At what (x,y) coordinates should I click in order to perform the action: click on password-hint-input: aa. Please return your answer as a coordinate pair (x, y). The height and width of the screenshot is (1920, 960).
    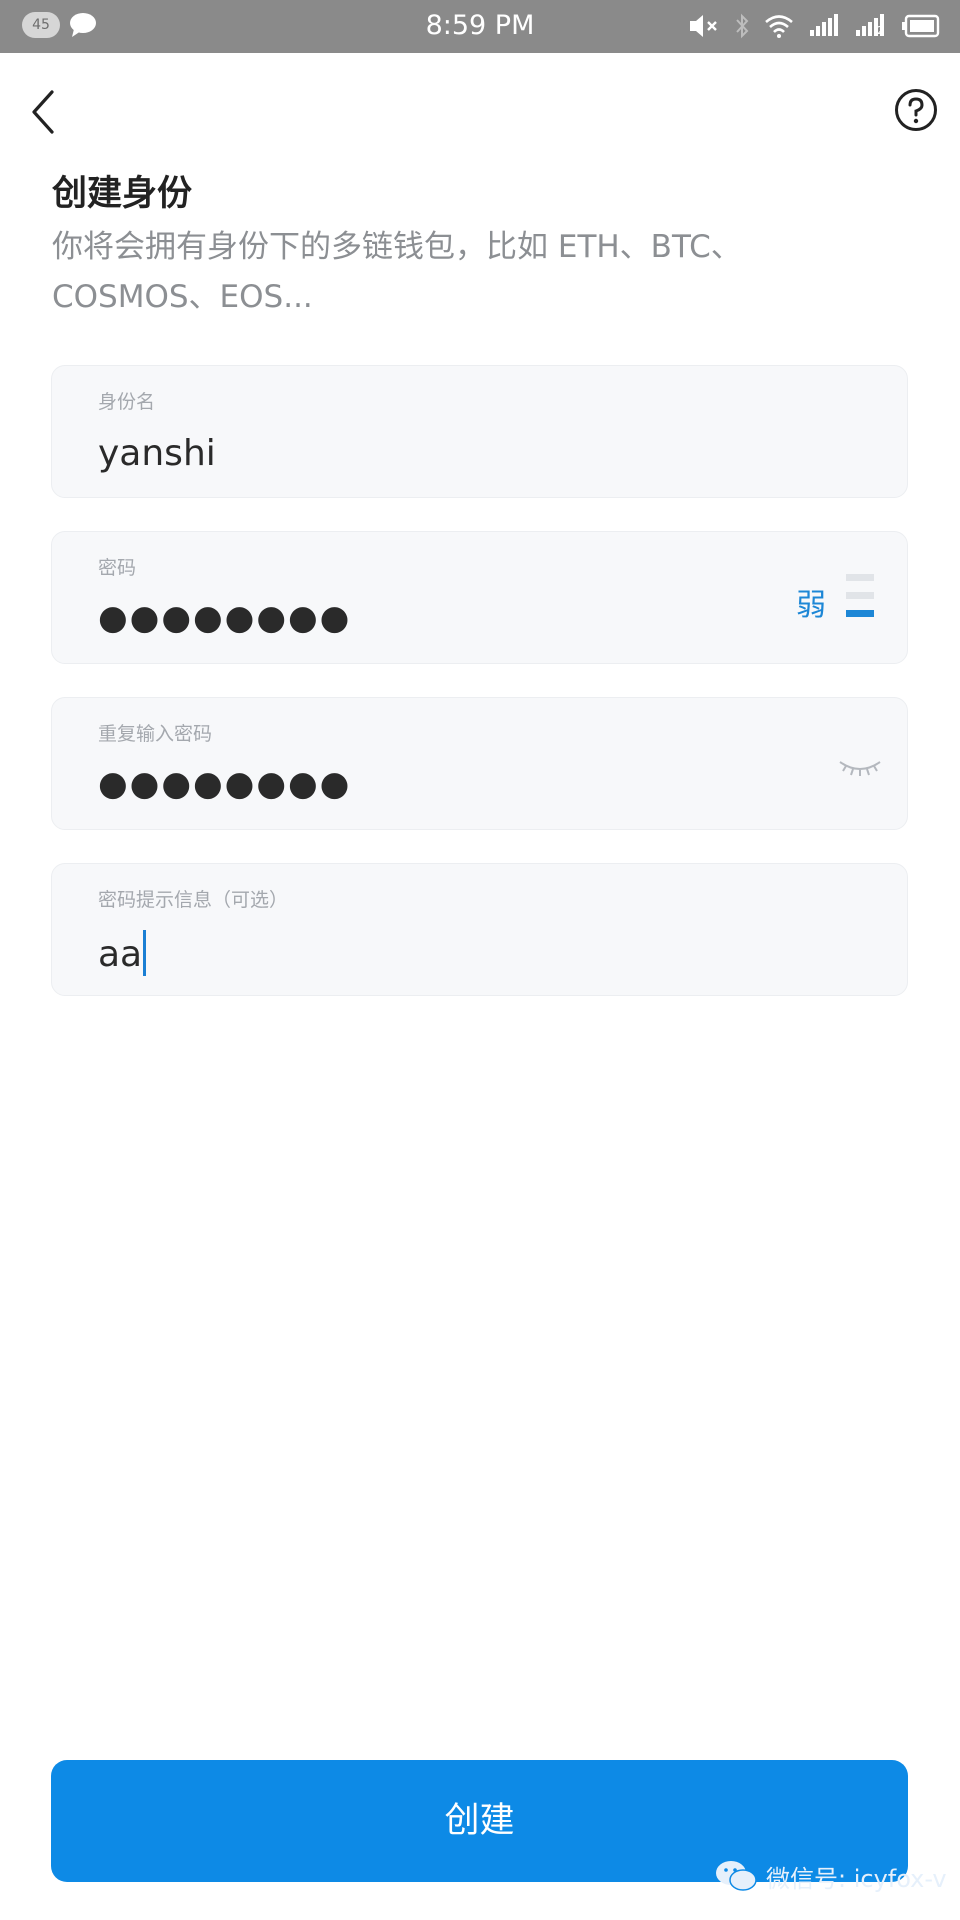
    Looking at the image, I should click on (120, 954).